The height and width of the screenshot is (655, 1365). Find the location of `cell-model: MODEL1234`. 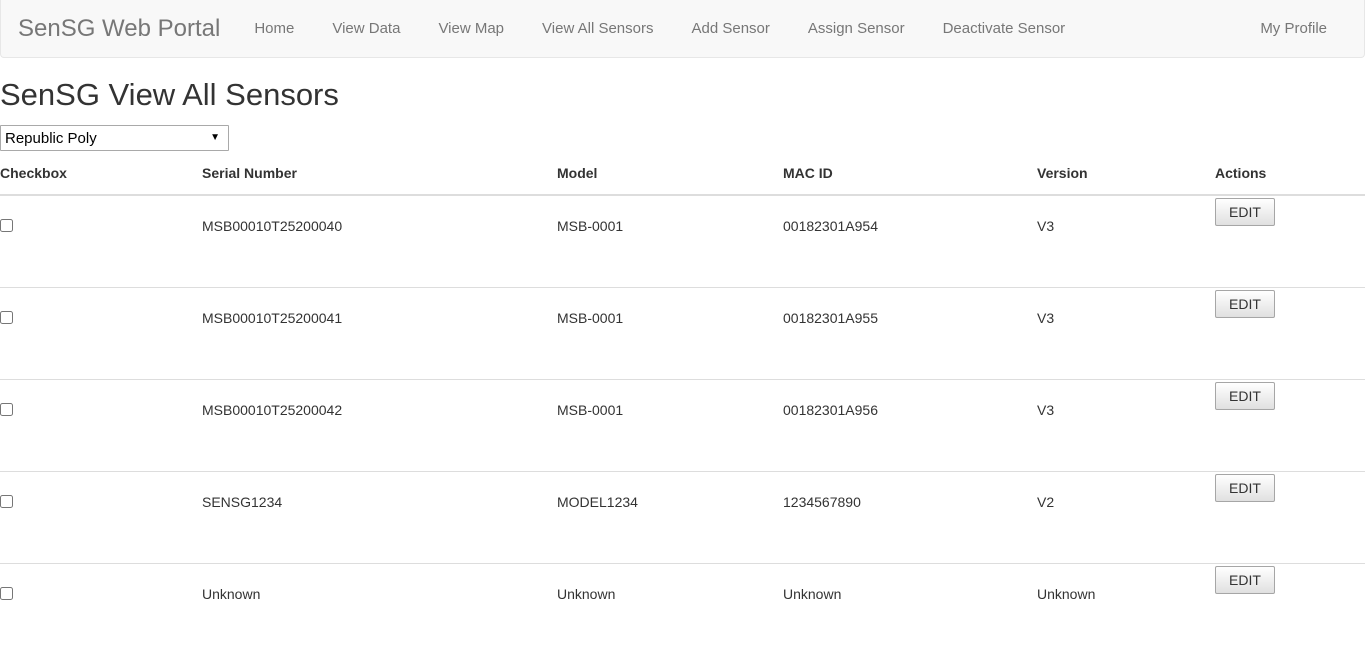

cell-model: MODEL1234 is located at coordinates (670, 518).